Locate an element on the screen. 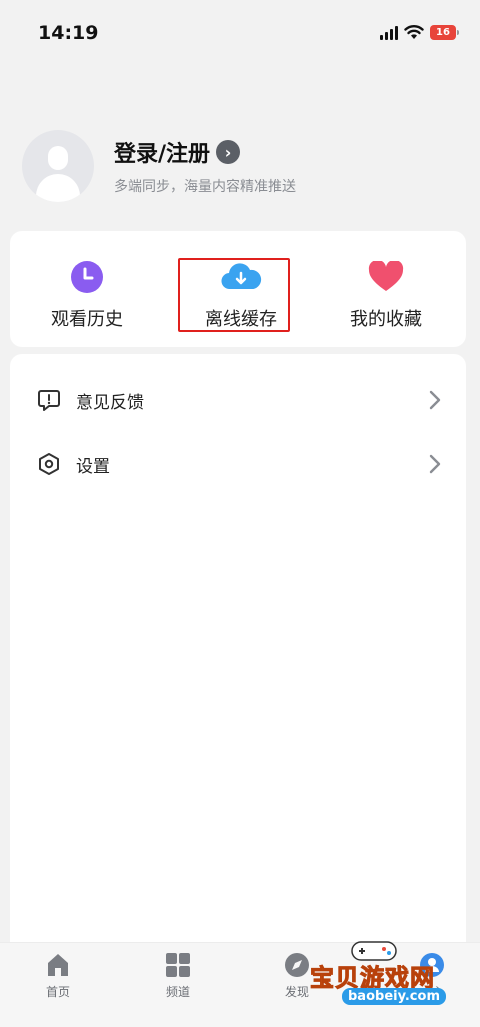  avatar is located at coordinates (58, 166).